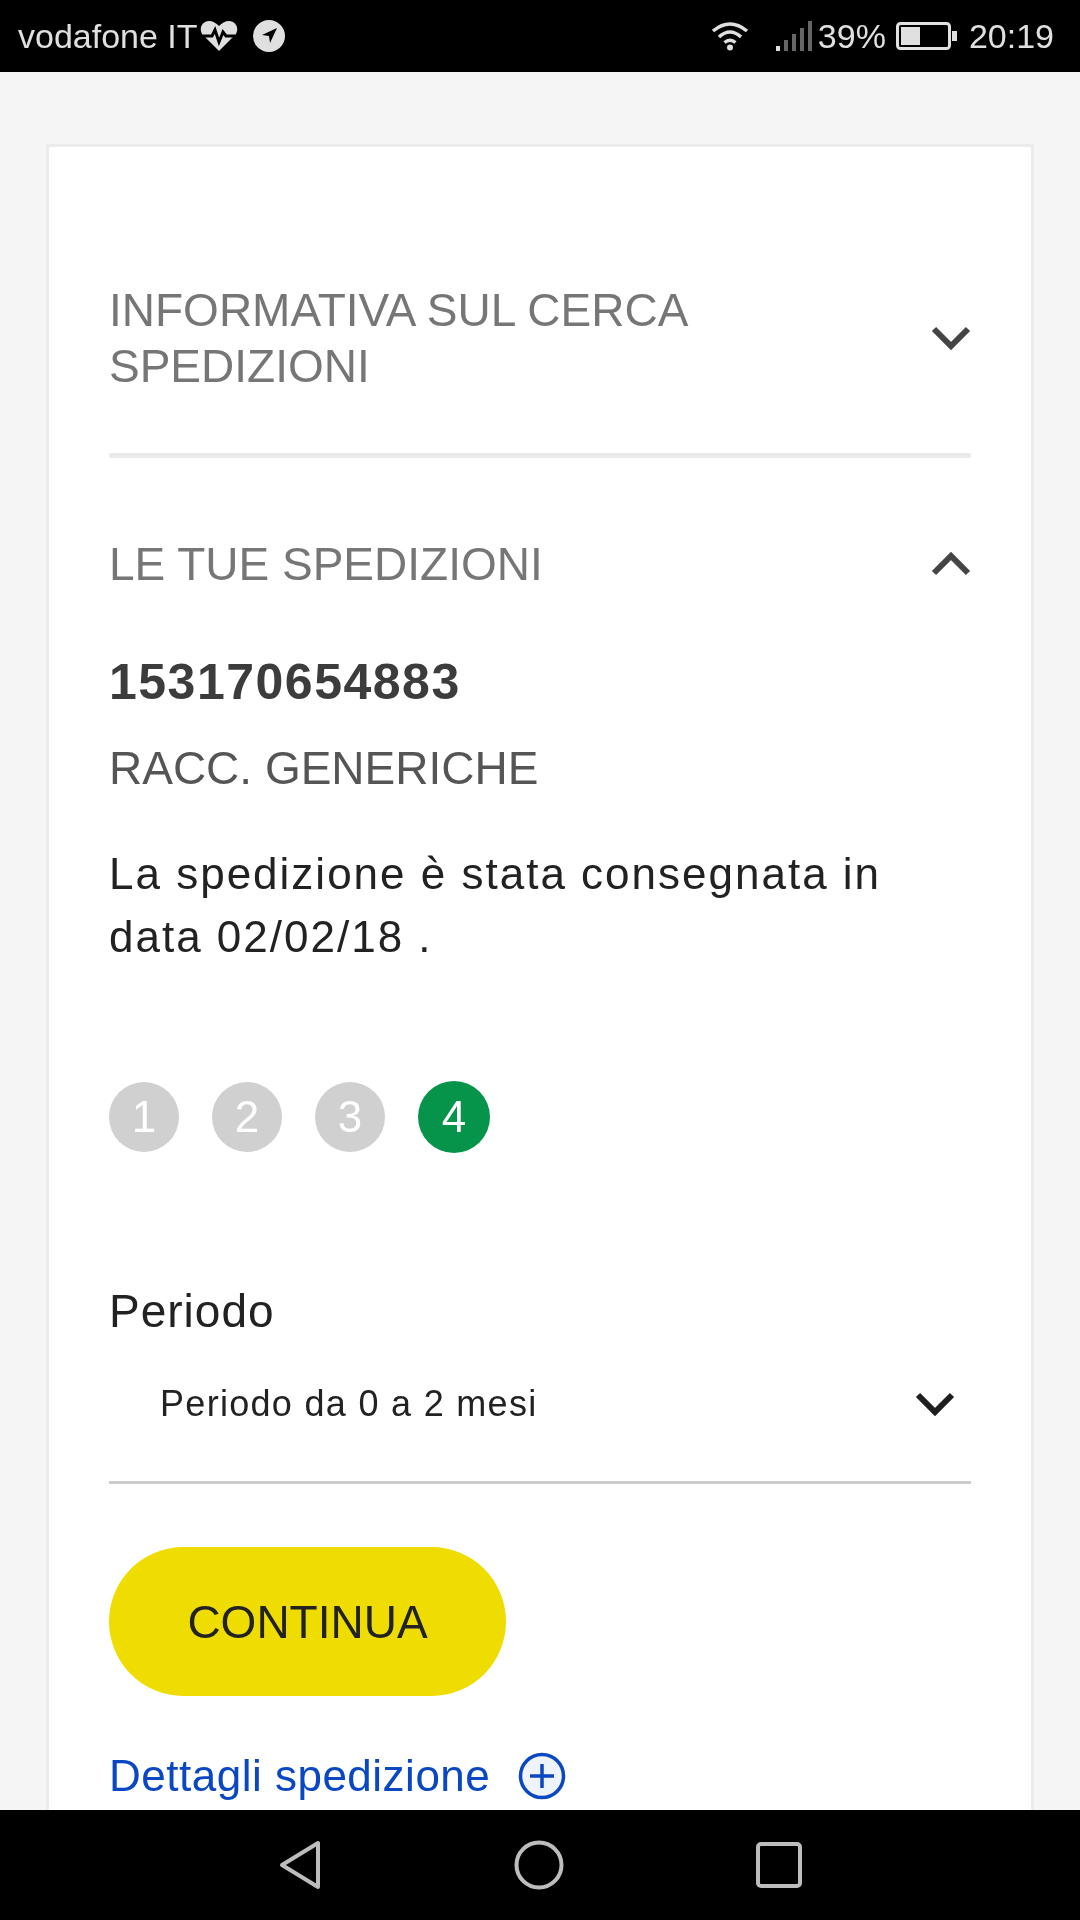 The image size is (1080, 1920). What do you see at coordinates (324, 768) in the screenshot?
I see `shipment-type: RACC. GENERICHE` at bounding box center [324, 768].